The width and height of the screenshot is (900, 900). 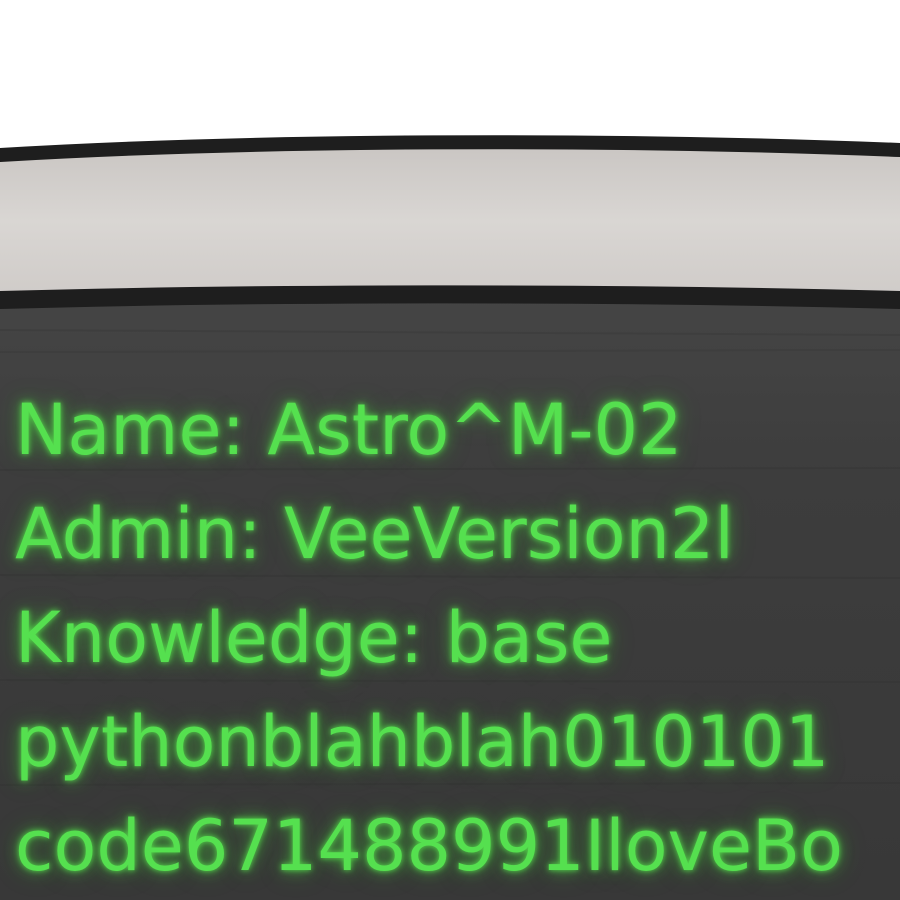 What do you see at coordinates (429, 846) in the screenshot?
I see `screen-line-code: code671488991IloveBo` at bounding box center [429, 846].